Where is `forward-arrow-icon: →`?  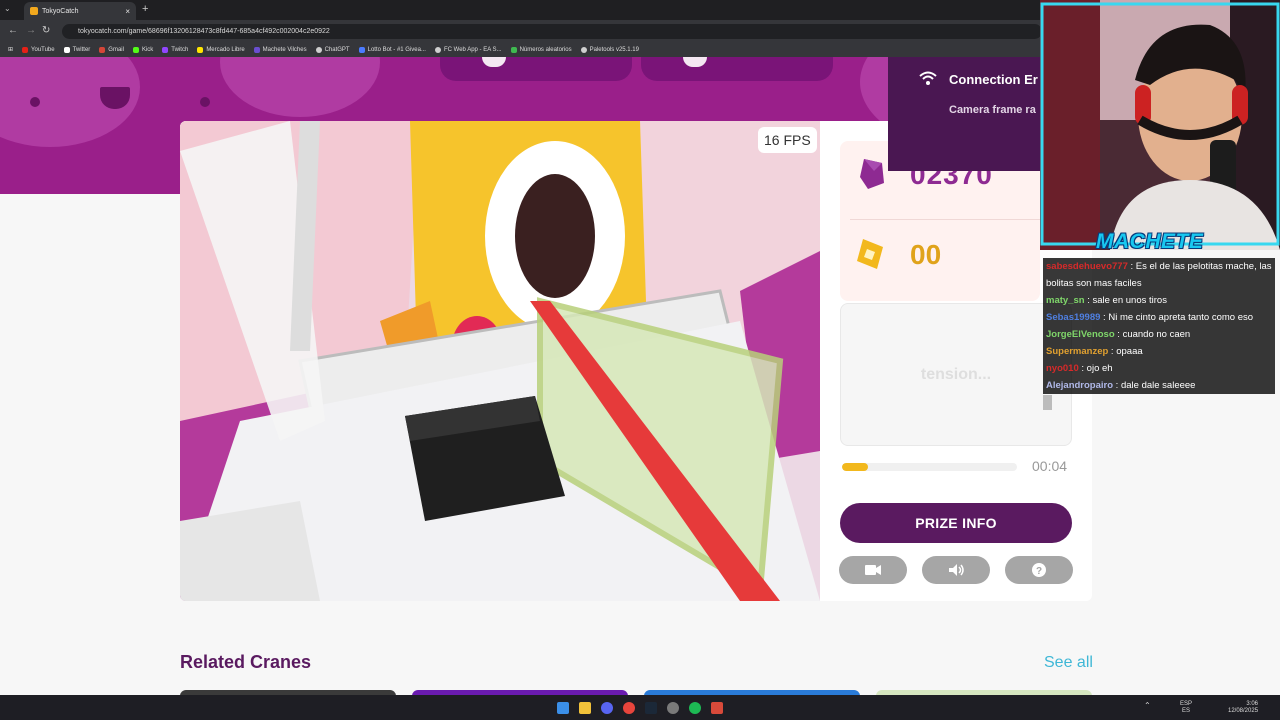
forward-arrow-icon: → is located at coordinates (31, 30).